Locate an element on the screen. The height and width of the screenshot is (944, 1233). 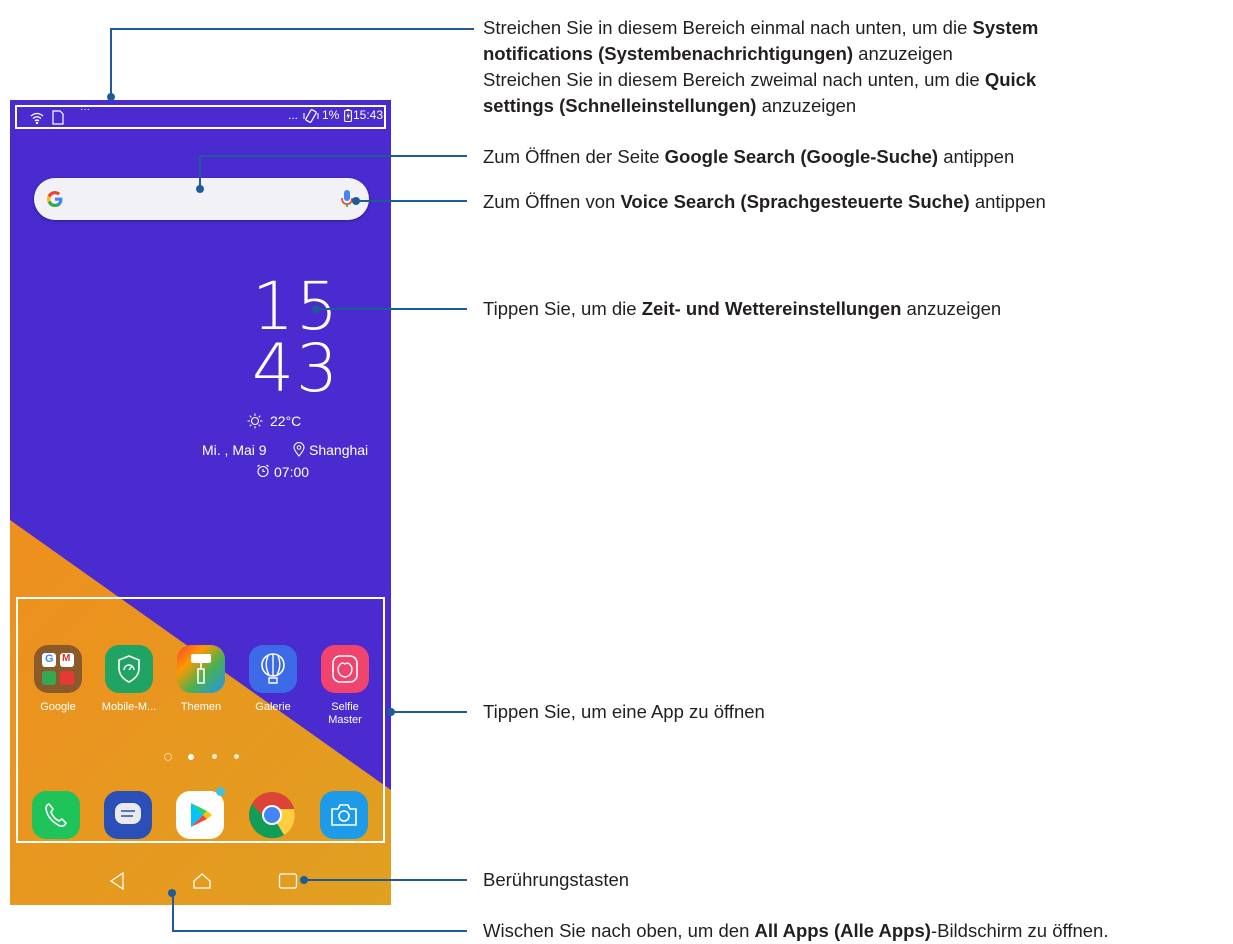
clock-minute: 43 is located at coordinates (296, 368).